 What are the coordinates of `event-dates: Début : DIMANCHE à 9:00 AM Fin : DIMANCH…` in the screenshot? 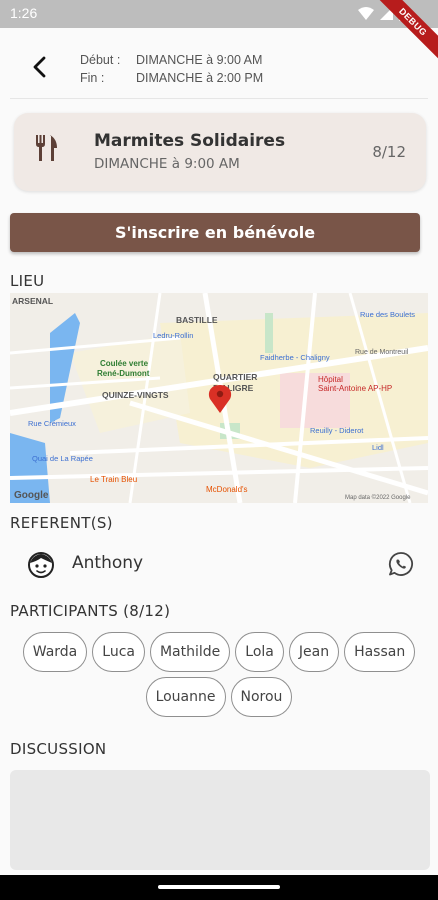 It's located at (171, 69).